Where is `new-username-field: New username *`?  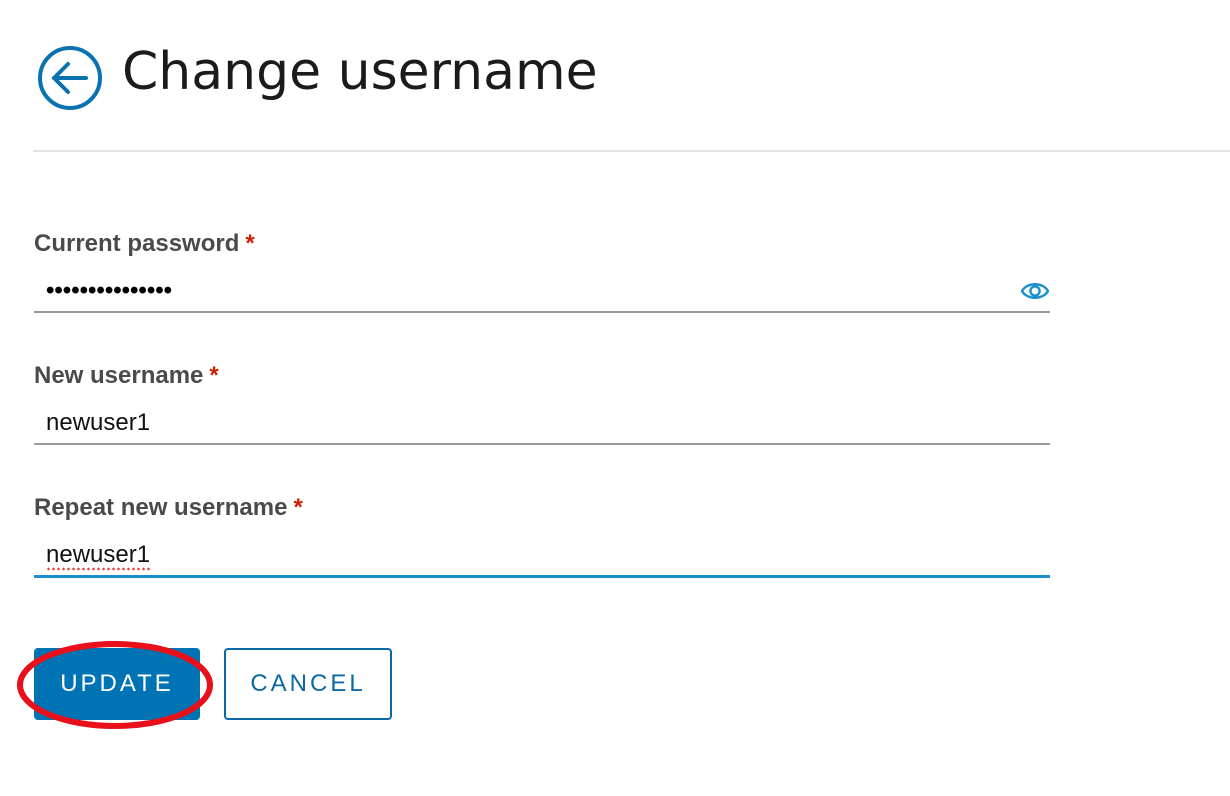
new-username-field: New username * is located at coordinates (542, 403).